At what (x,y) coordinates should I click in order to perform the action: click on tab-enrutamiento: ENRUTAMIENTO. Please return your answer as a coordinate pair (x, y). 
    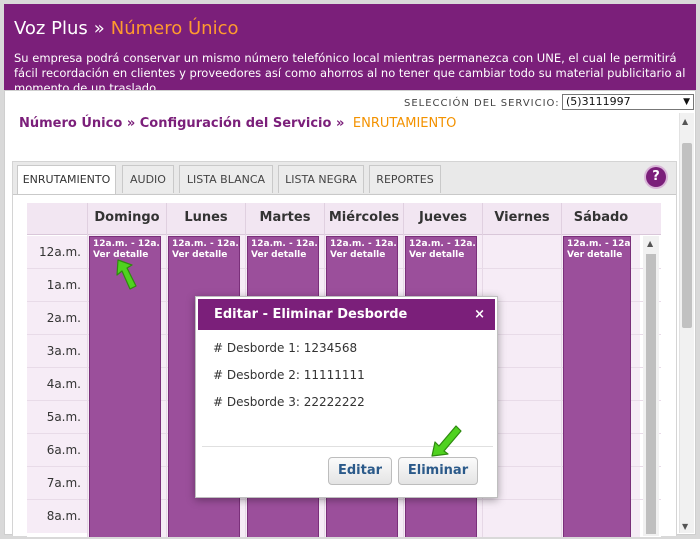
    Looking at the image, I should click on (66, 180).